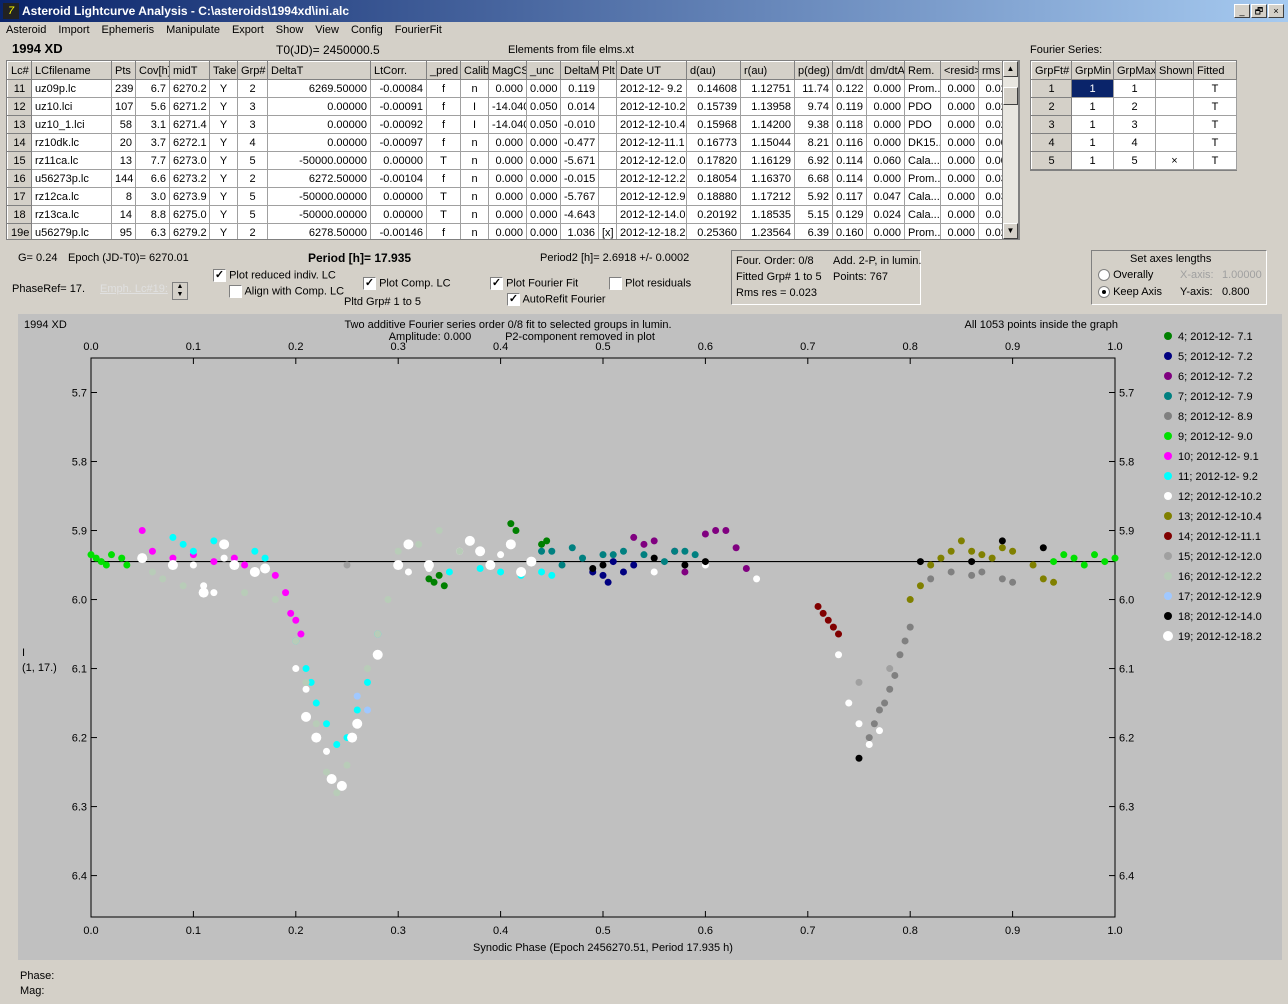  What do you see at coordinates (71, 214) in the screenshot?
I see `table-cell: rz13ca.lc` at bounding box center [71, 214].